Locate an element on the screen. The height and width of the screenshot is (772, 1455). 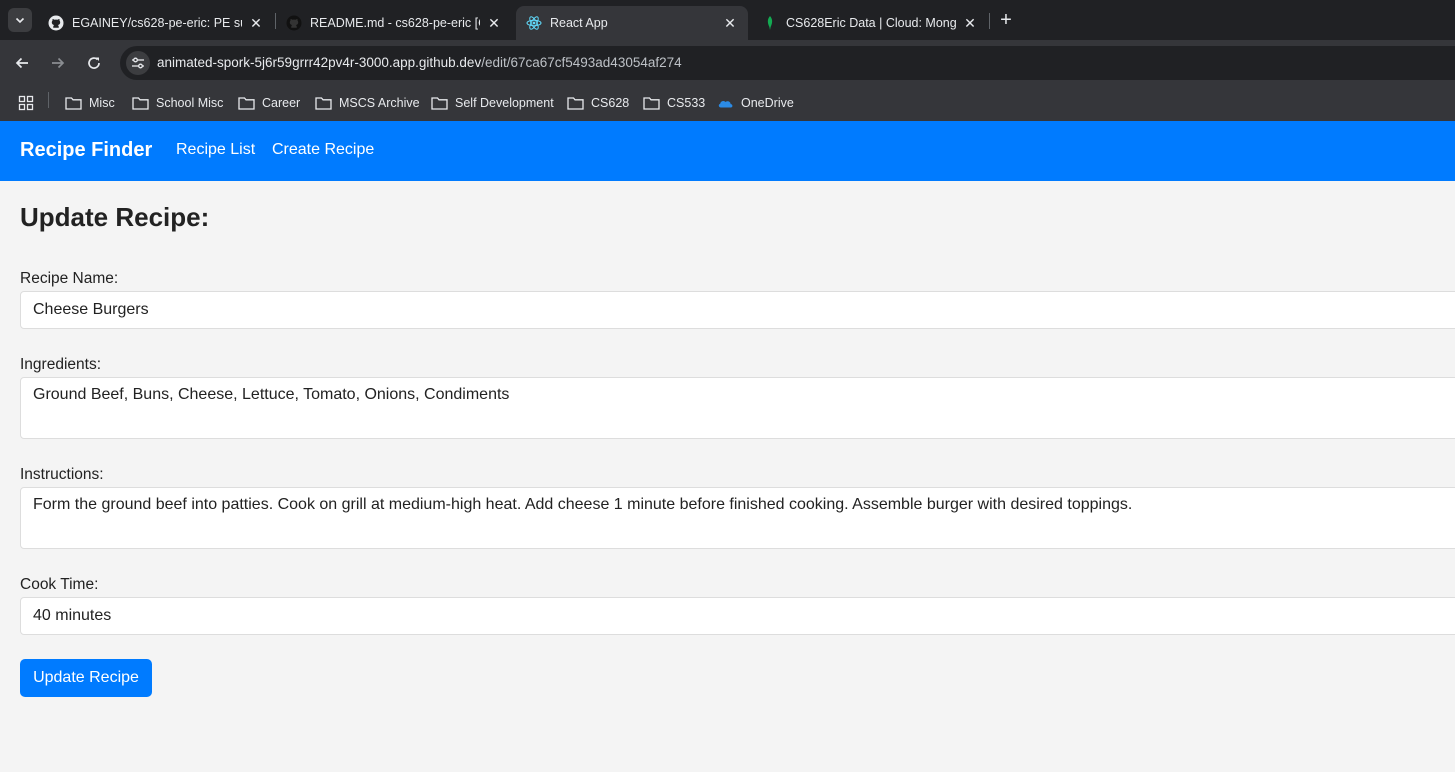
forward-button is located at coordinates (58, 63).